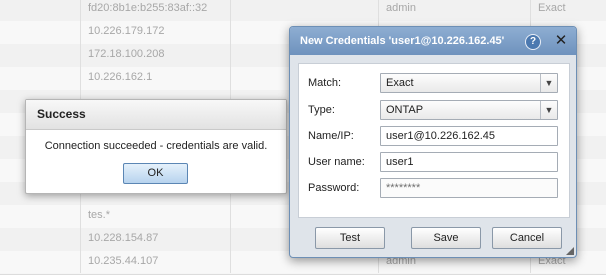 The image size is (606, 275). What do you see at coordinates (155, 173) in the screenshot?
I see `ok-button: OK` at bounding box center [155, 173].